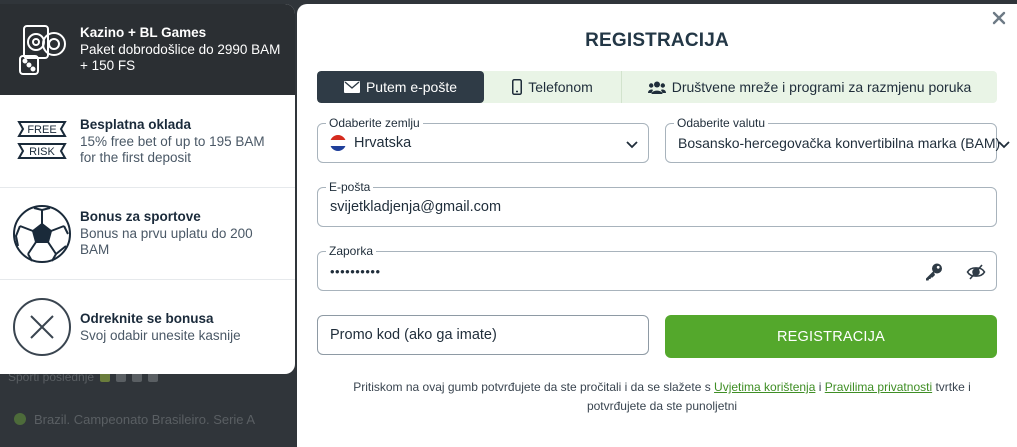 The width and height of the screenshot is (1017, 447). I want to click on tab-label: Putem e-pošte, so click(411, 87).